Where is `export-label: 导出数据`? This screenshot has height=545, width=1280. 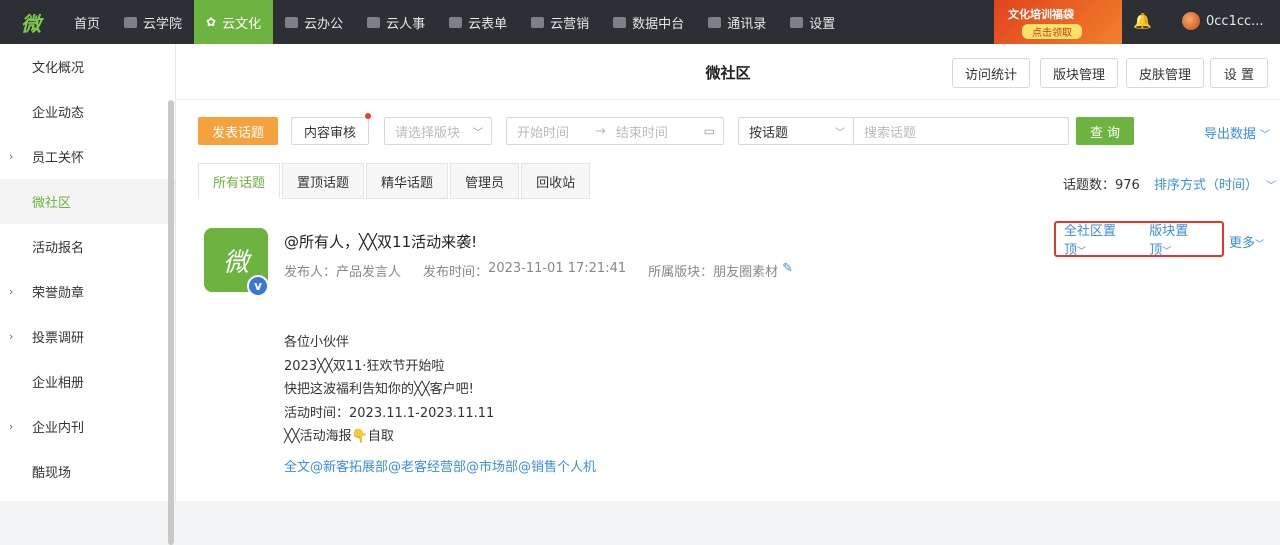
export-label: 导出数据 is located at coordinates (1230, 134).